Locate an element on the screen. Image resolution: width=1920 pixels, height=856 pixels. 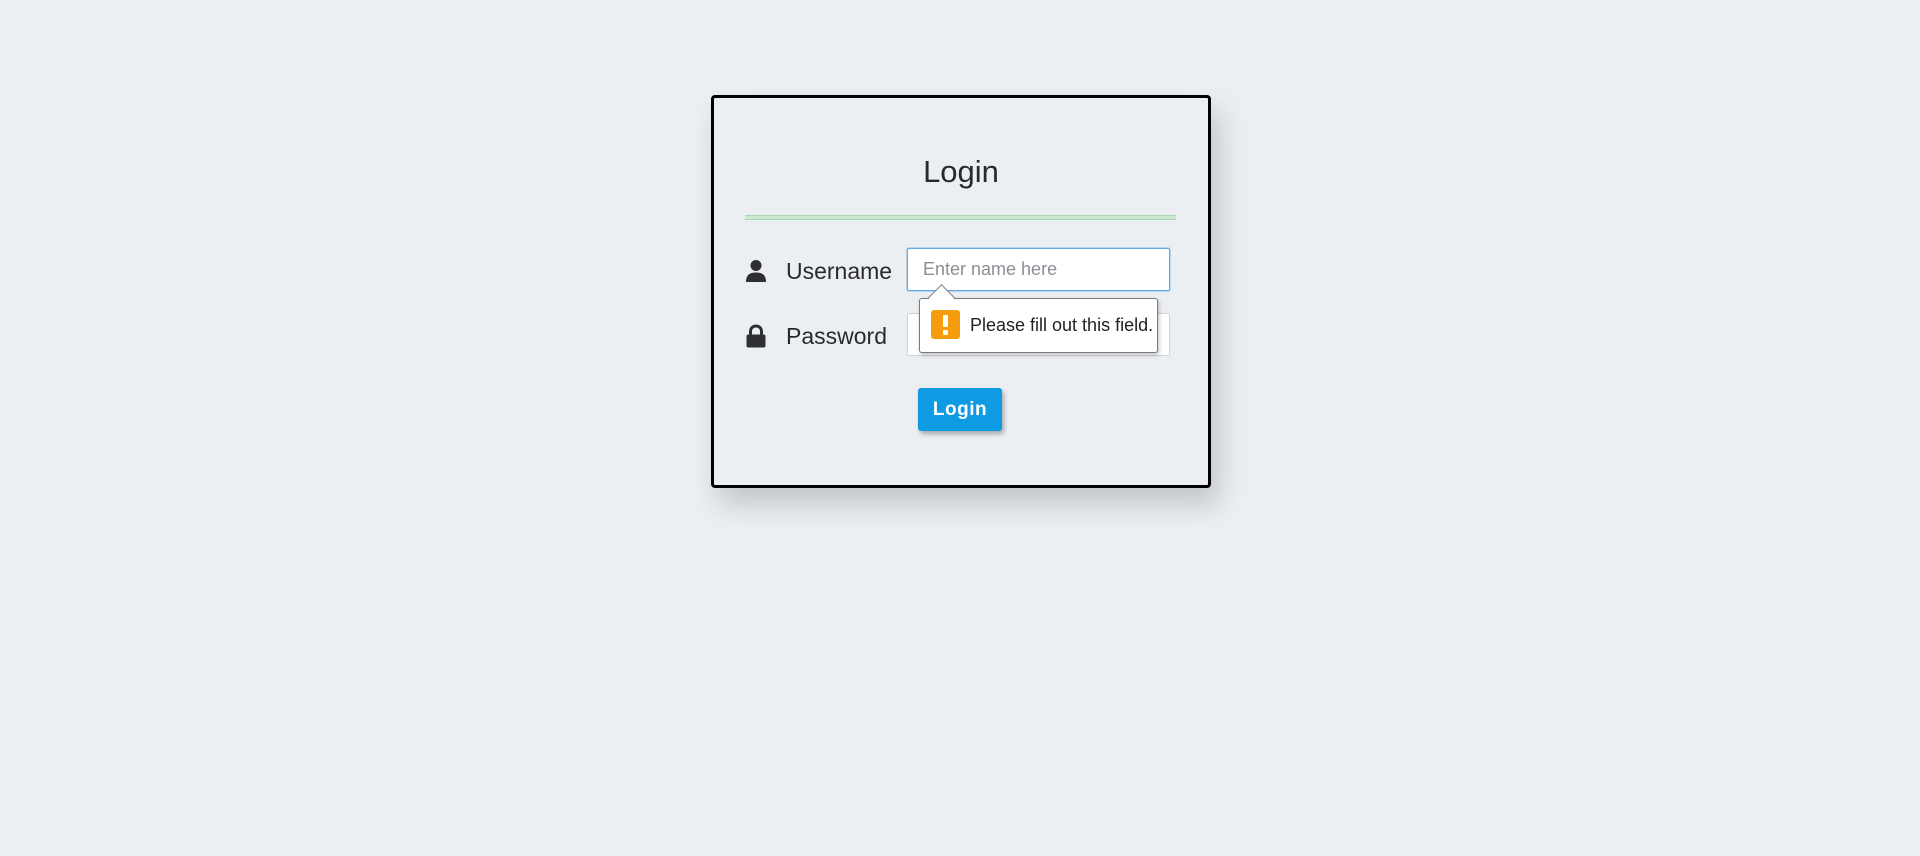
validation-tooltip: Please fill out this field. is located at coordinates (1038, 318).